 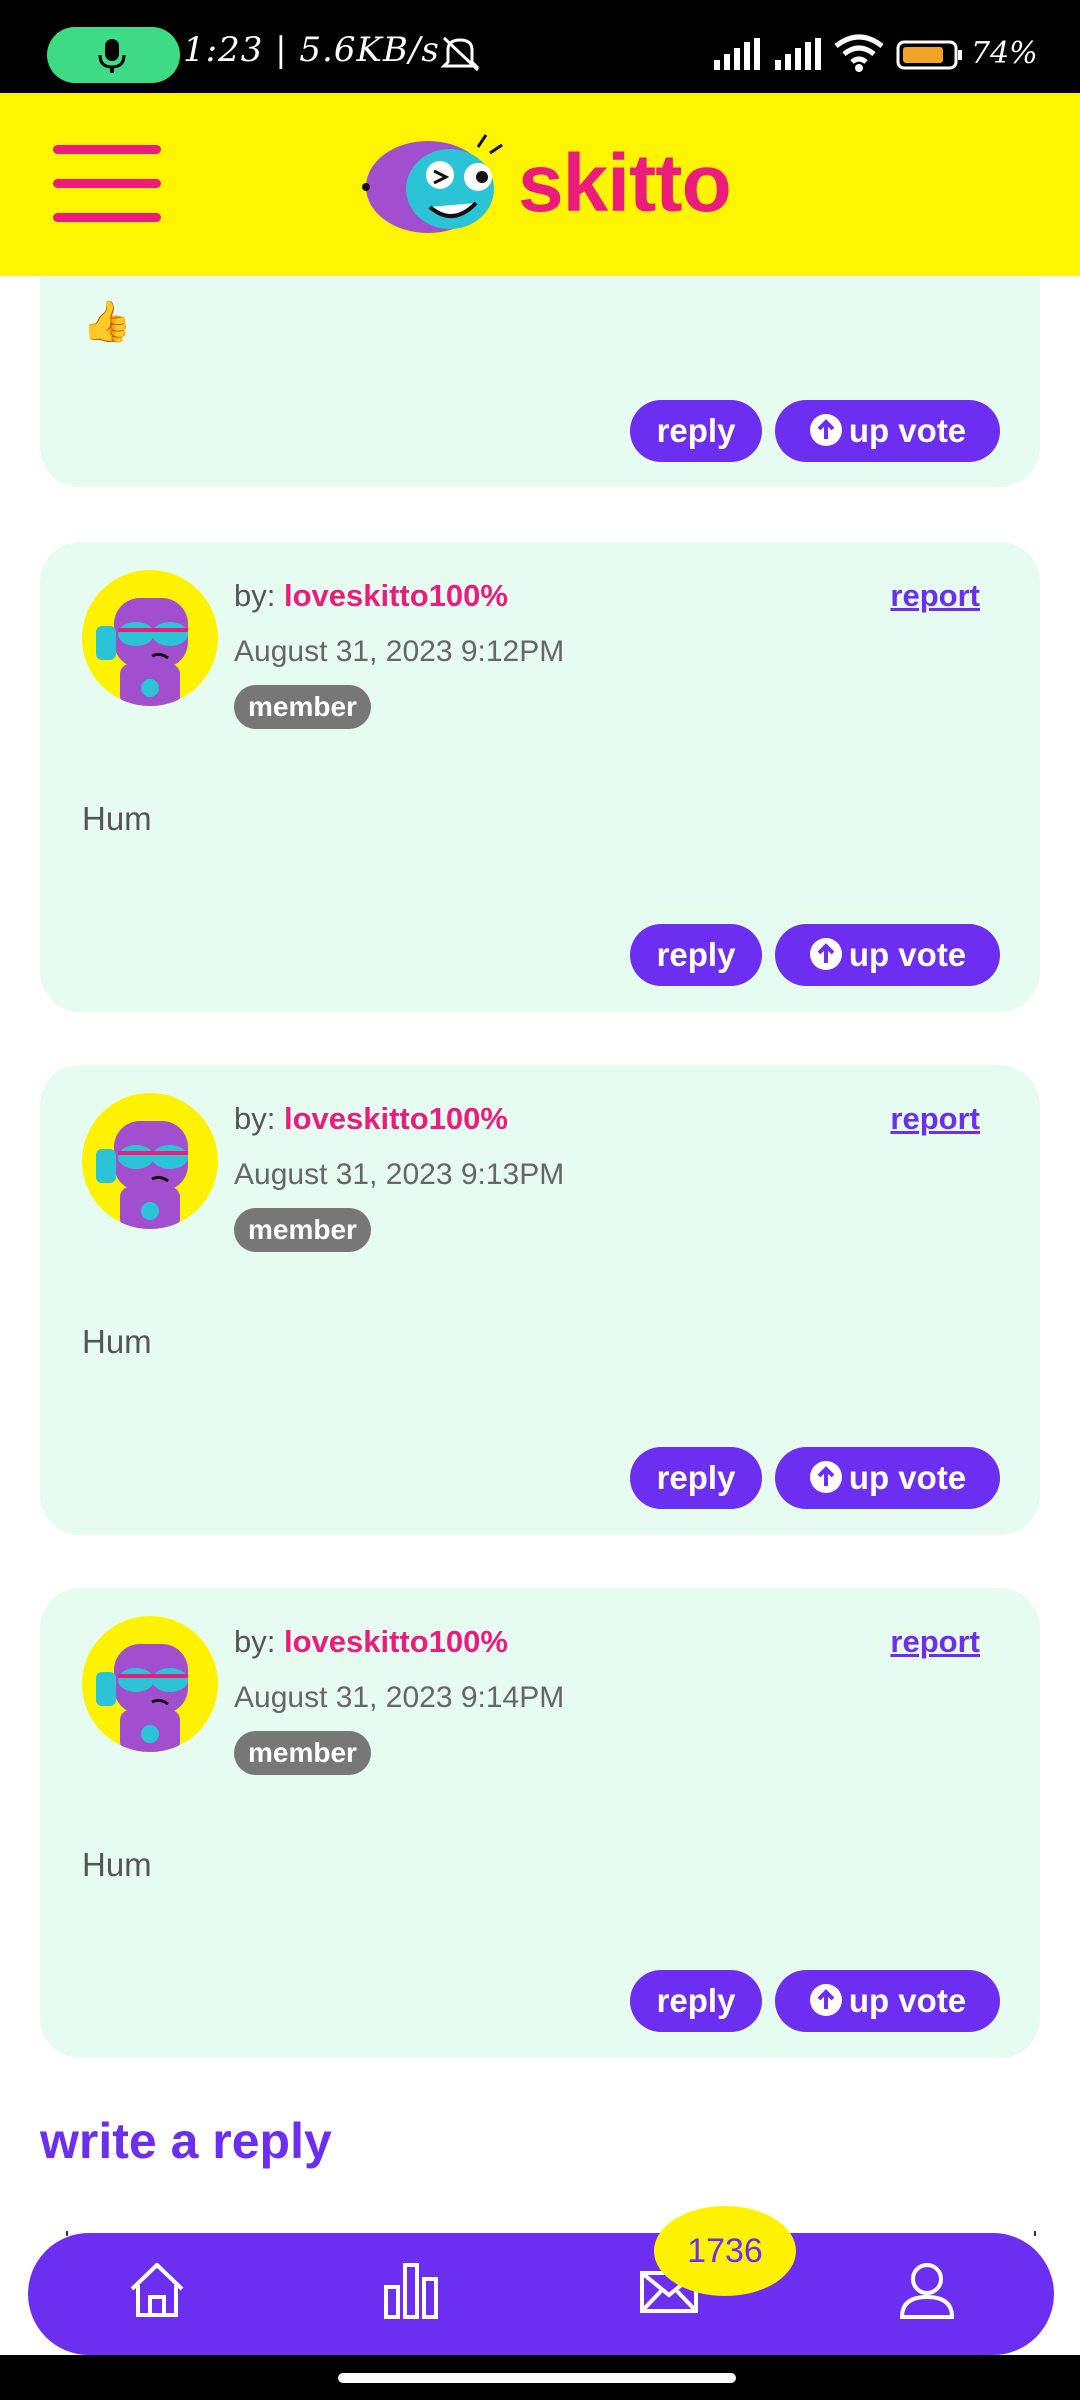 I want to click on notification-count-badge: 1736, so click(x=725, y=2251).